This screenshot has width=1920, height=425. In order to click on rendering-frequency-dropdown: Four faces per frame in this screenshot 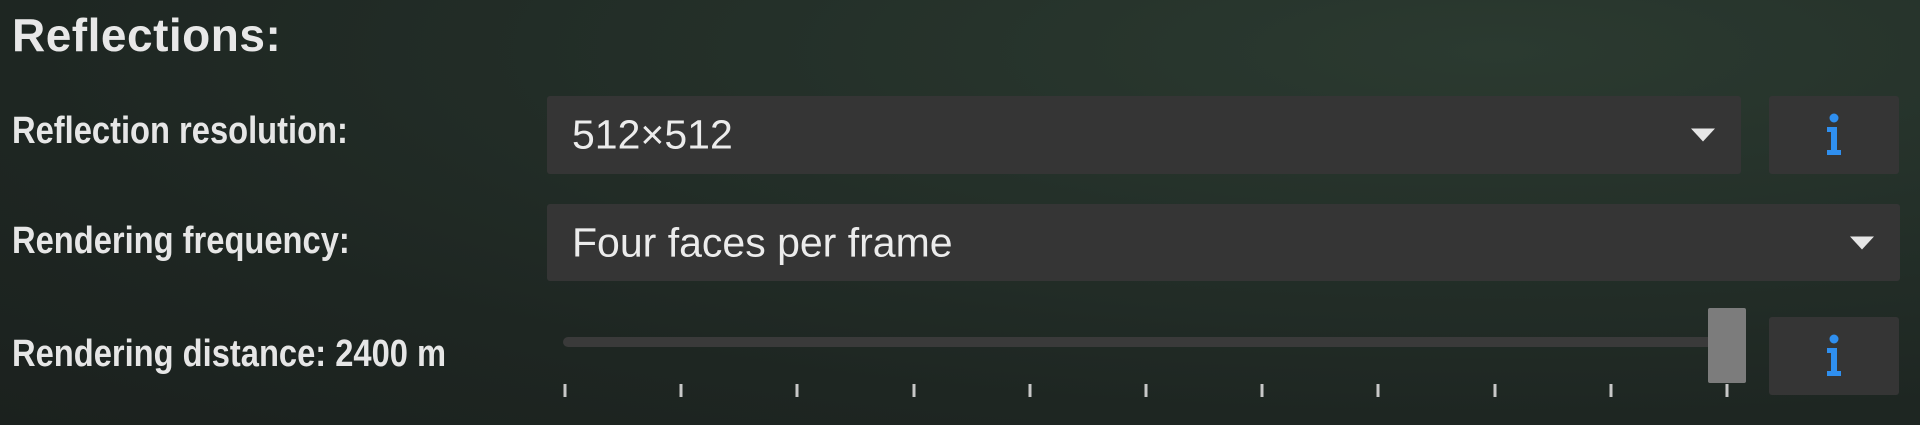, I will do `click(1223, 242)`.